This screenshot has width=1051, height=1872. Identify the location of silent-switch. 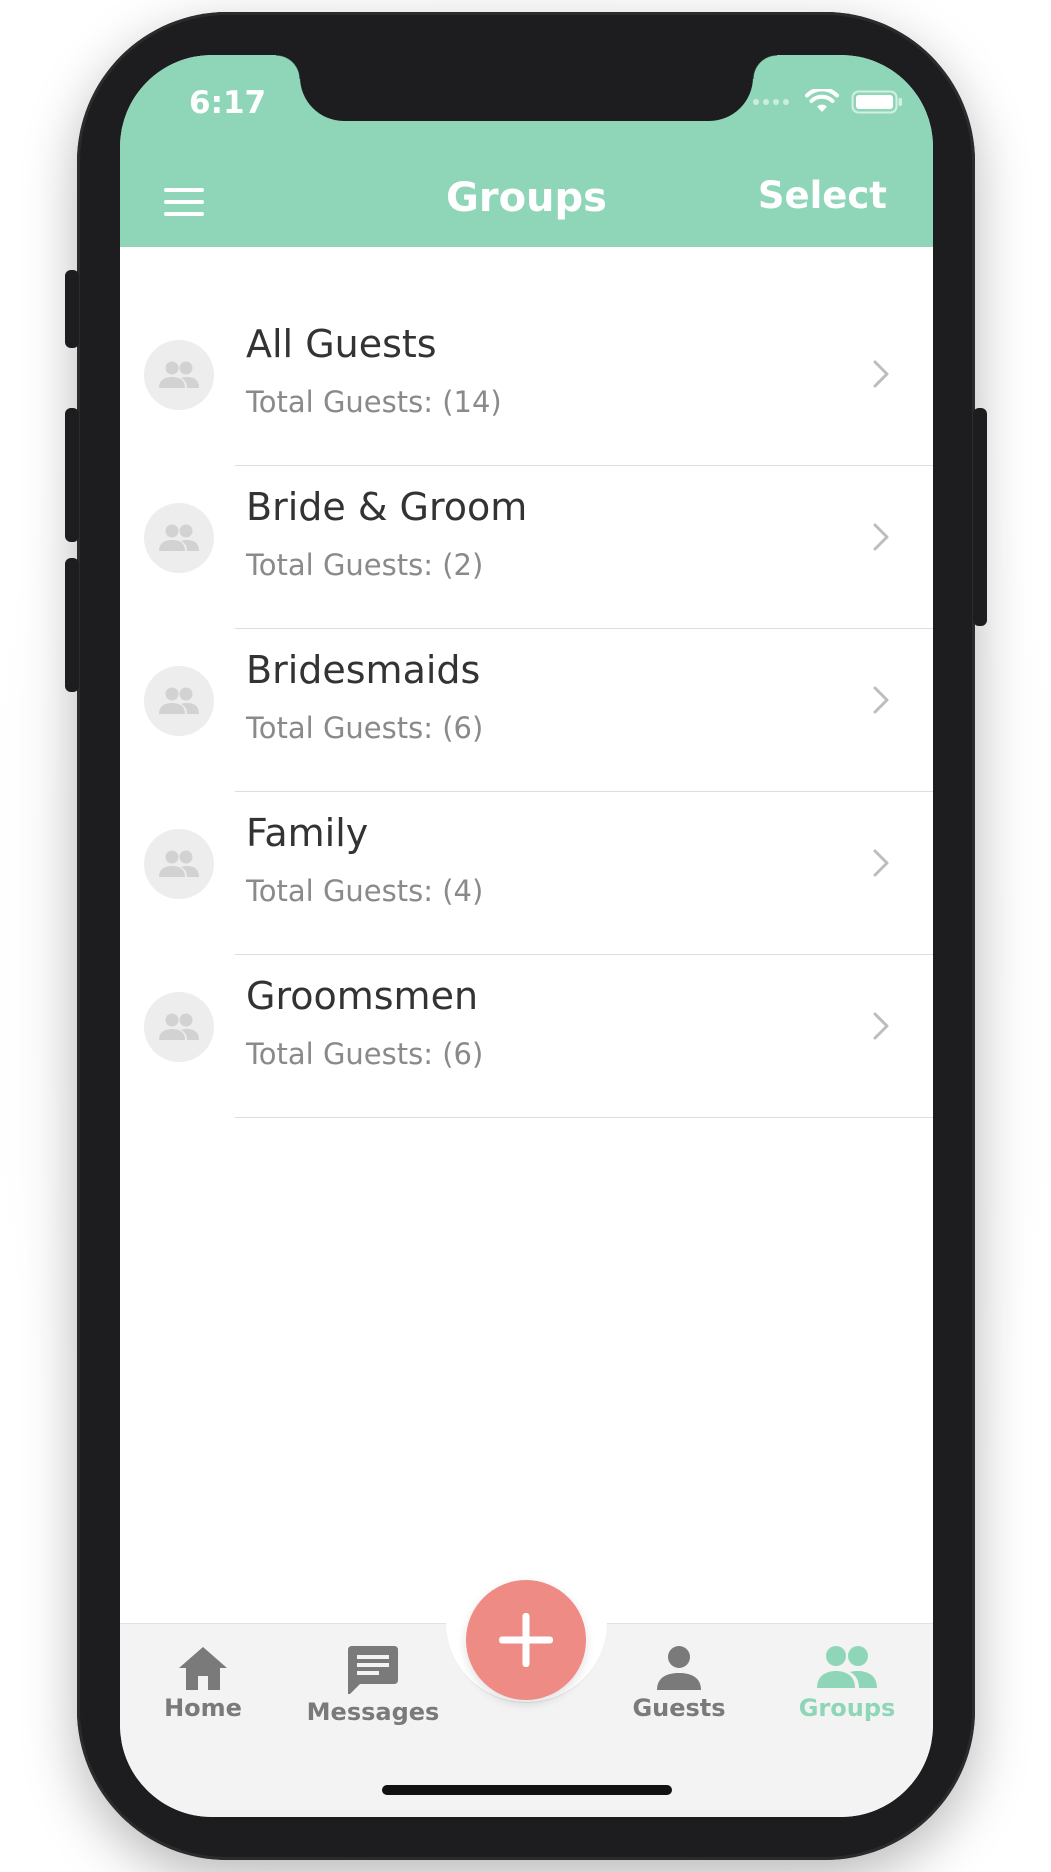
(72, 309).